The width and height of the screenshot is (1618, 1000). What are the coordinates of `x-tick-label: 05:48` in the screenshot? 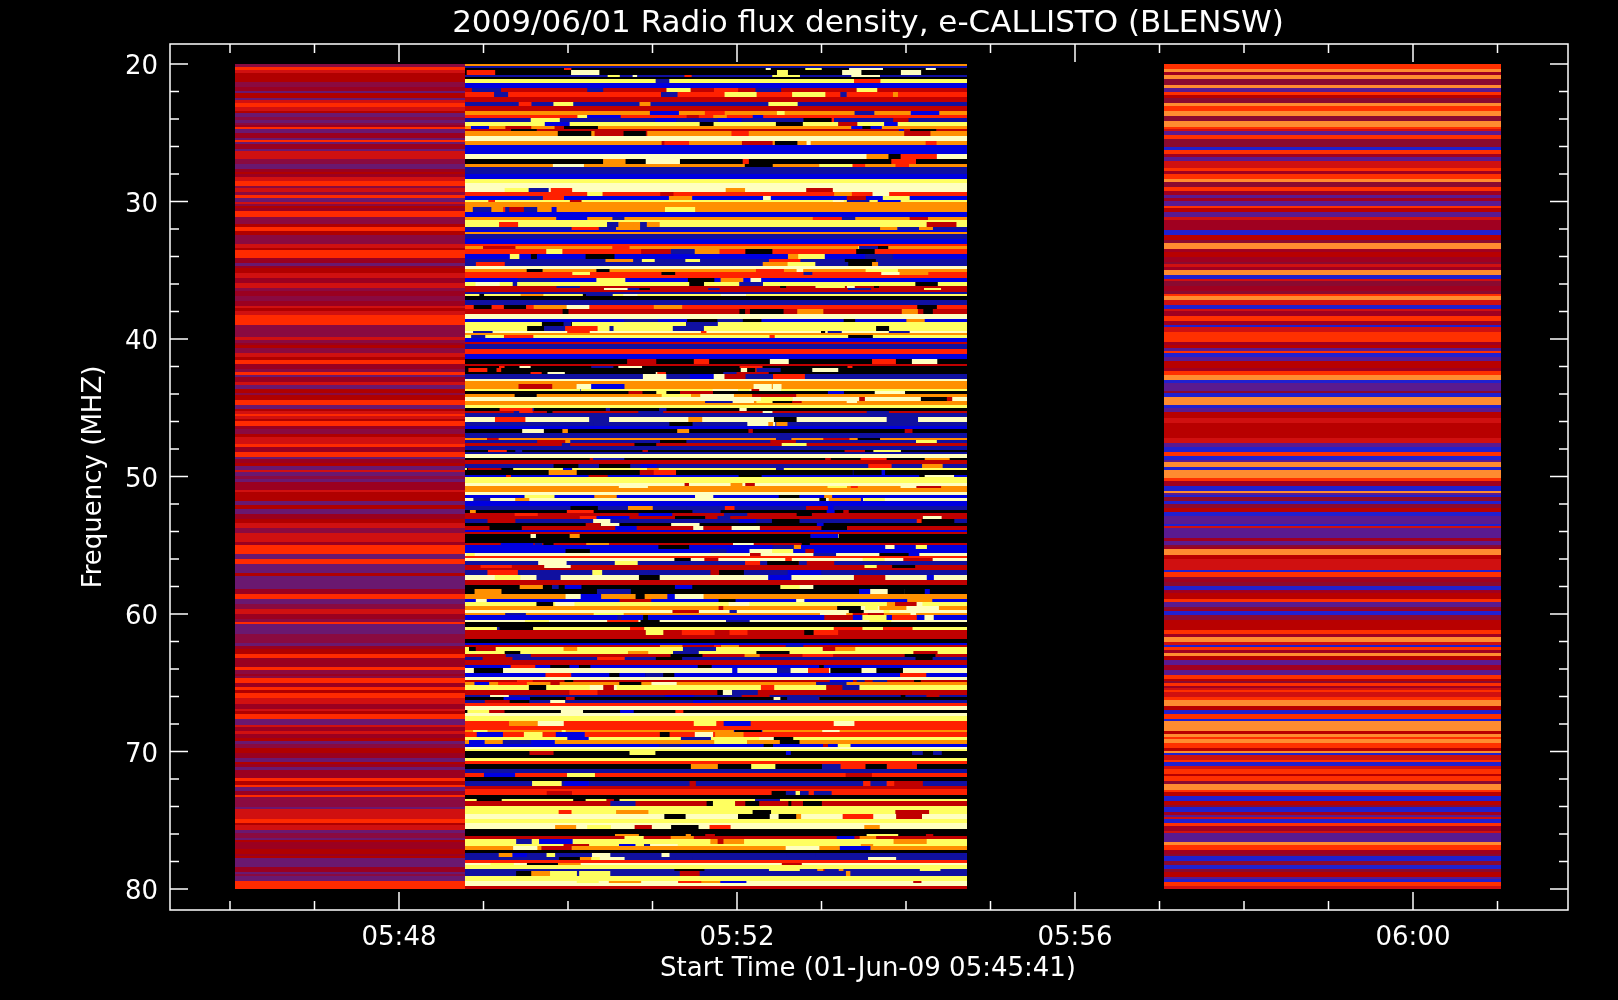 It's located at (399, 936).